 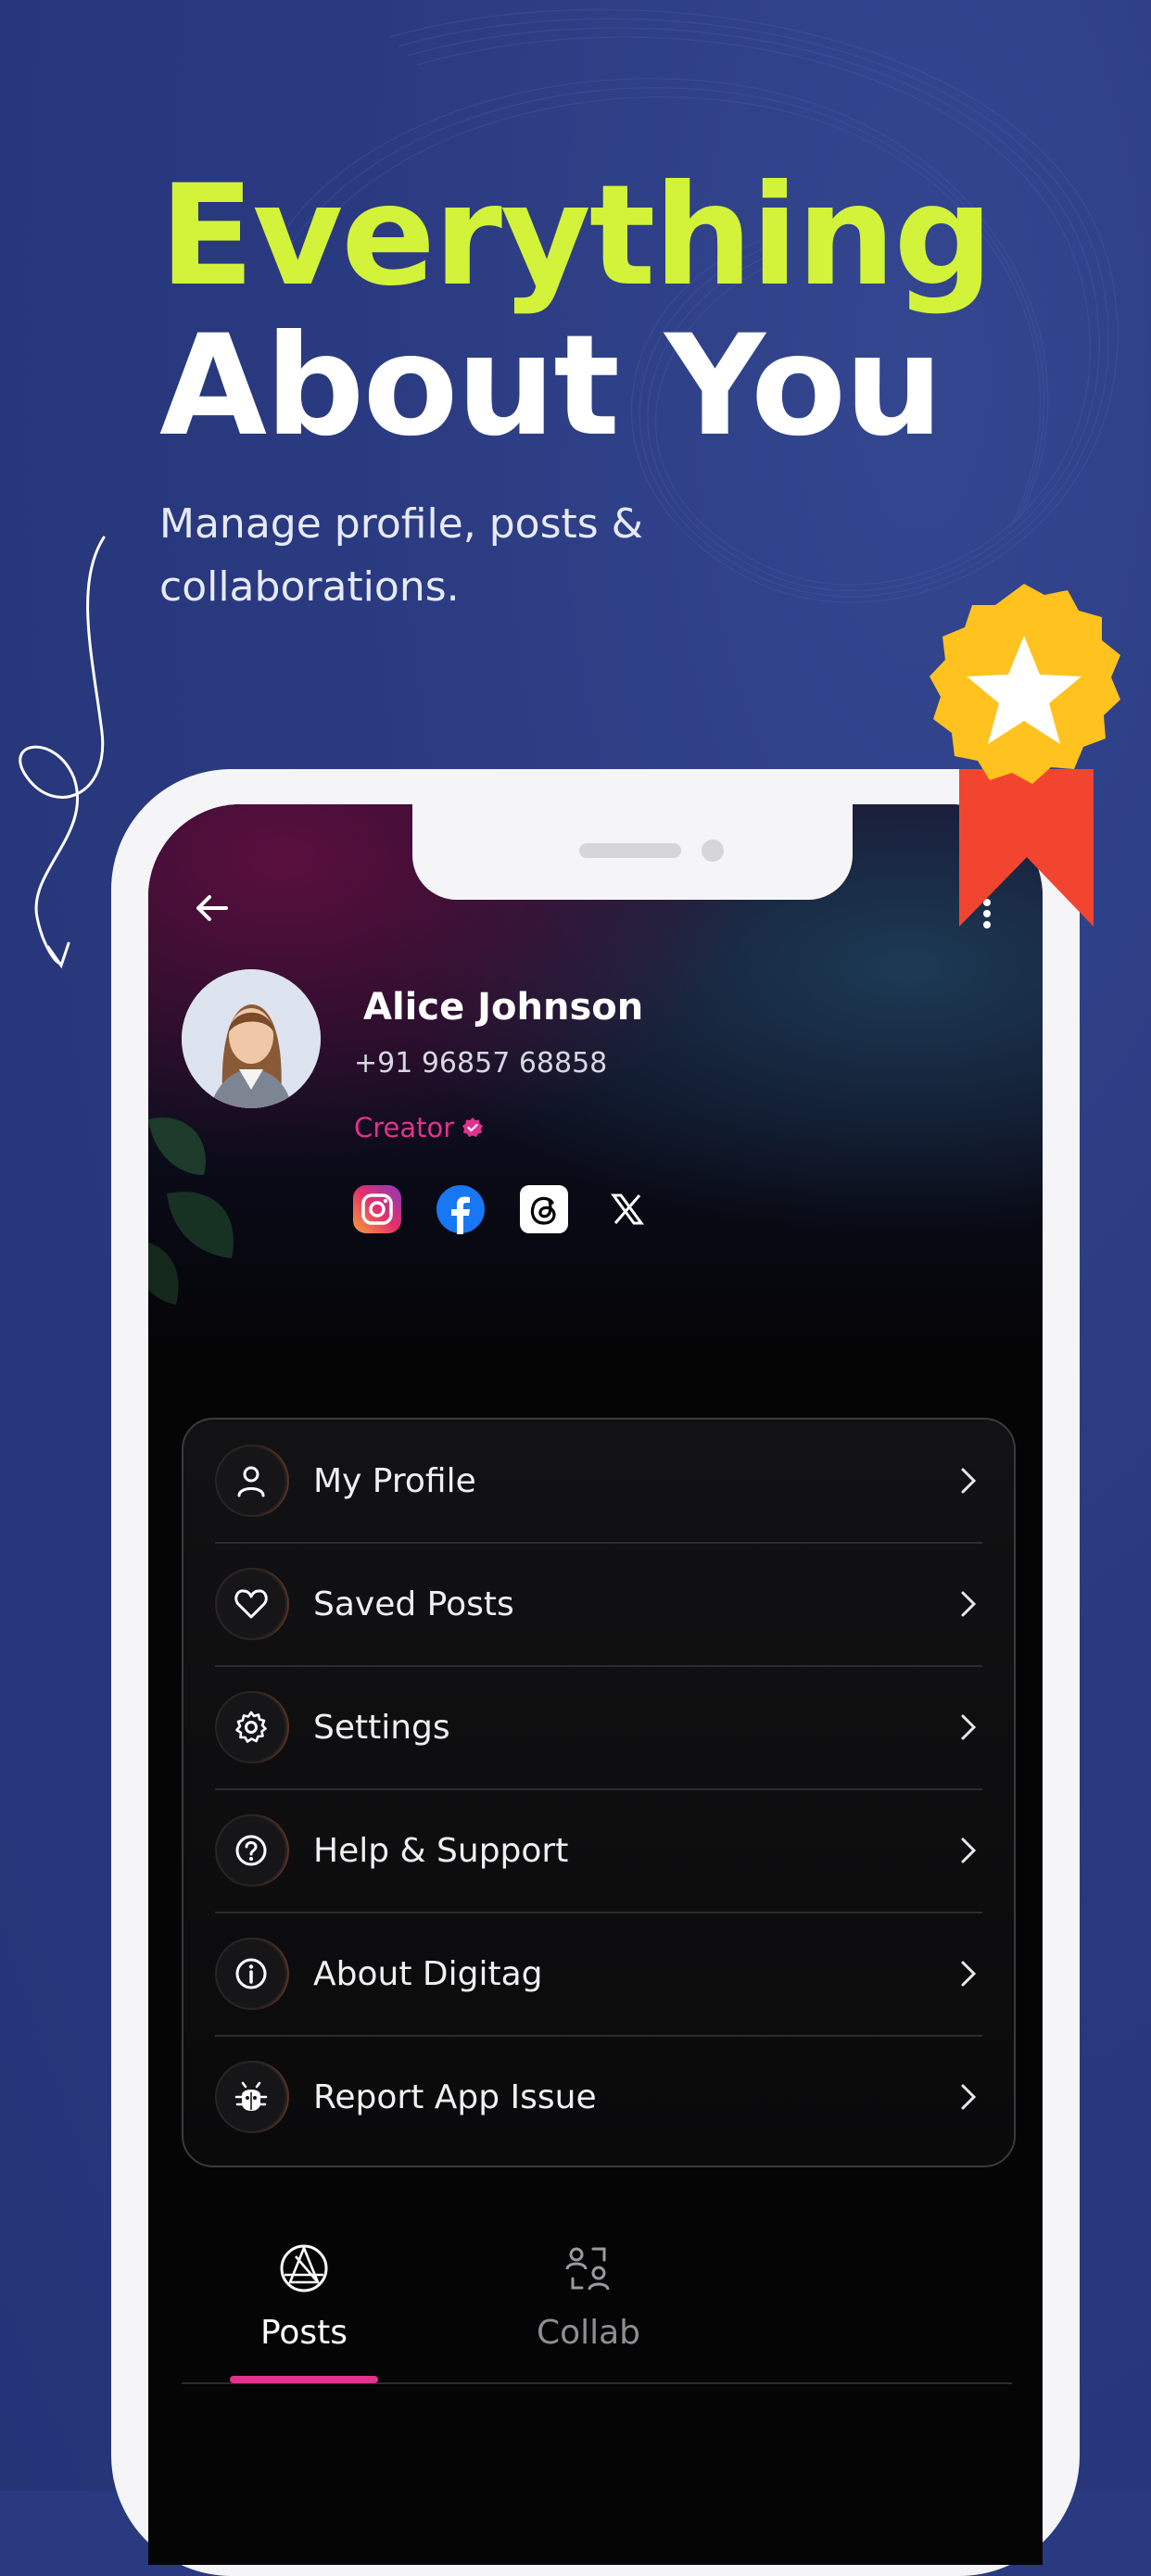 What do you see at coordinates (428, 1974) in the screenshot?
I see `menu-item-label: About Digitag` at bounding box center [428, 1974].